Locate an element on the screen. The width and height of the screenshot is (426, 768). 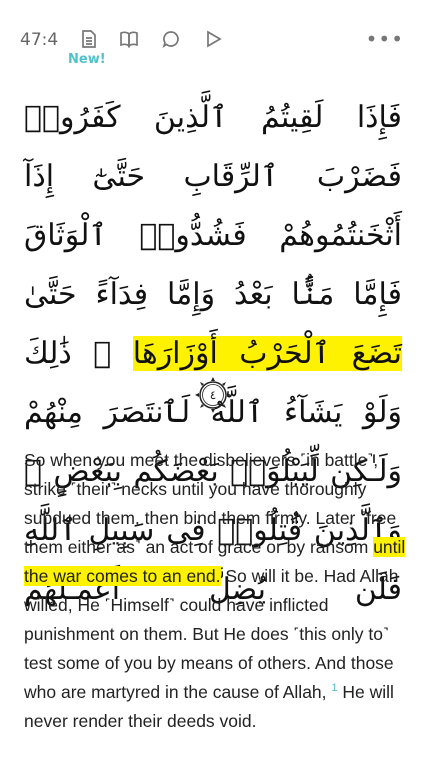
ayah-end-marker: ٤ is located at coordinates (213, 395).